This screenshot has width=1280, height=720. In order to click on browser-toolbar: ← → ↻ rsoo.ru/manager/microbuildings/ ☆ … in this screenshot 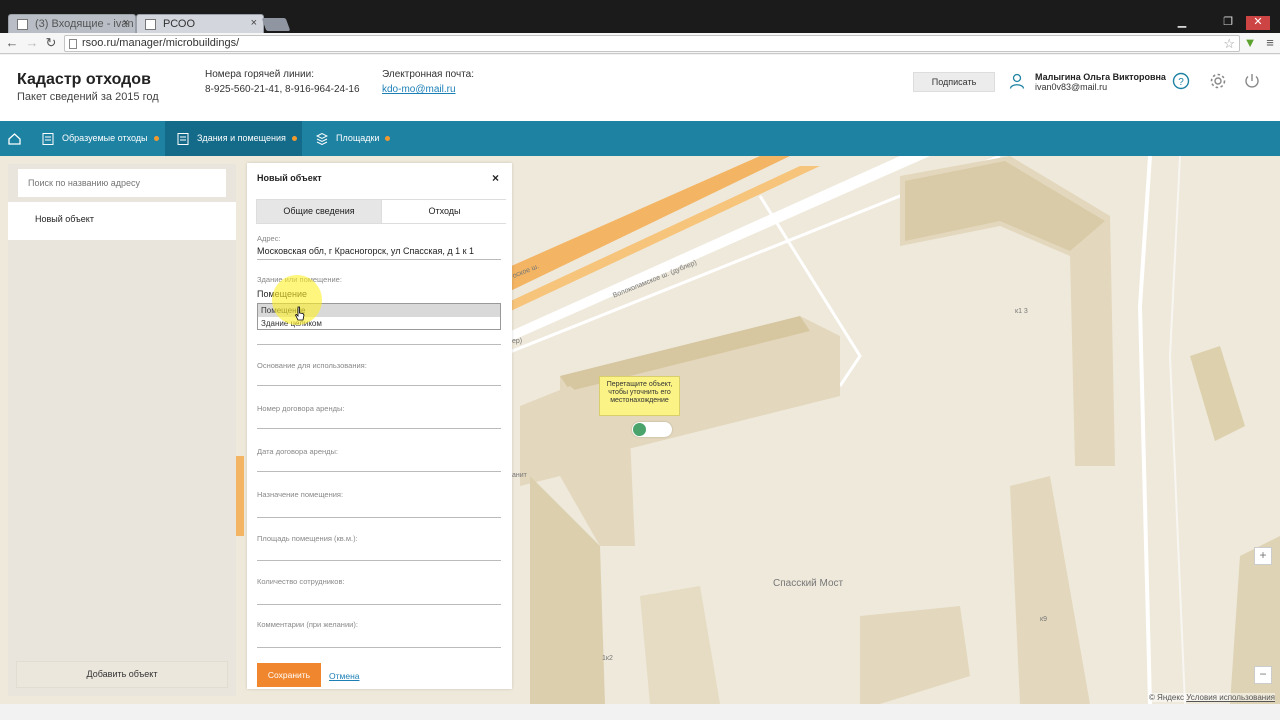, I will do `click(640, 43)`.